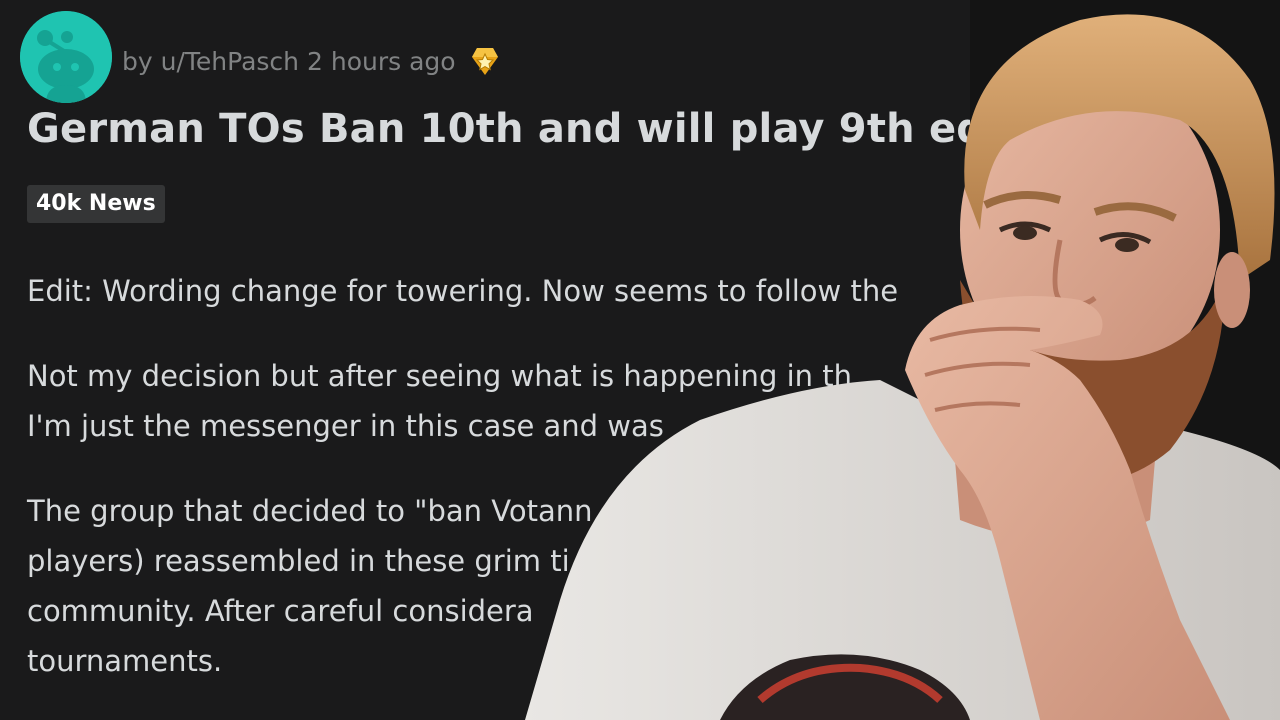 Image resolution: width=1280 pixels, height=720 pixels. What do you see at coordinates (310, 511) in the screenshot?
I see `body-line: The group that decided to "ban Votann` at bounding box center [310, 511].